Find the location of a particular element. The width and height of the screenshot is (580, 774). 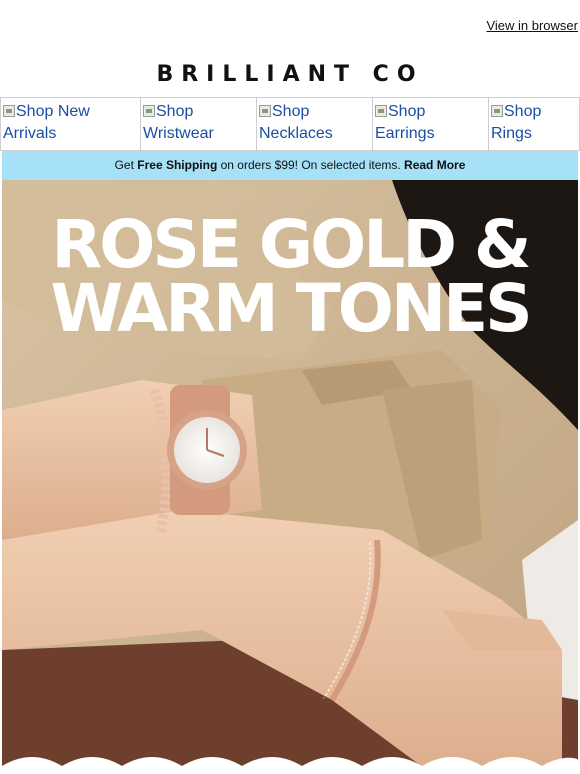

hero-title-line1: ROSE GOLD & is located at coordinates (291, 244).